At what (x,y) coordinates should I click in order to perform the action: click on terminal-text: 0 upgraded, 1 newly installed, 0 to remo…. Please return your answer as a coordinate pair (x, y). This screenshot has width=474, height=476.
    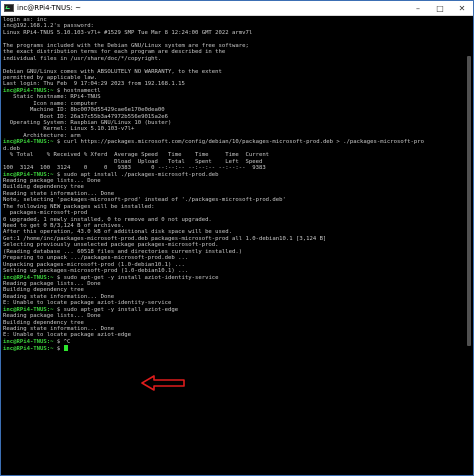
    Looking at the image, I should click on (107, 219).